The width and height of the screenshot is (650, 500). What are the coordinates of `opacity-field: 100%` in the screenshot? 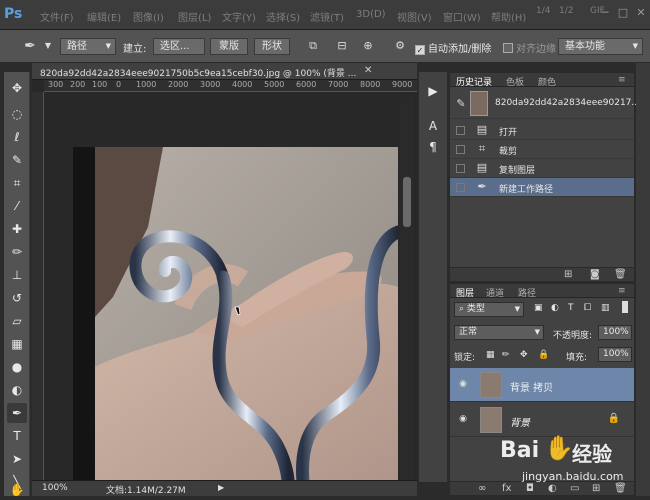 It's located at (615, 332).